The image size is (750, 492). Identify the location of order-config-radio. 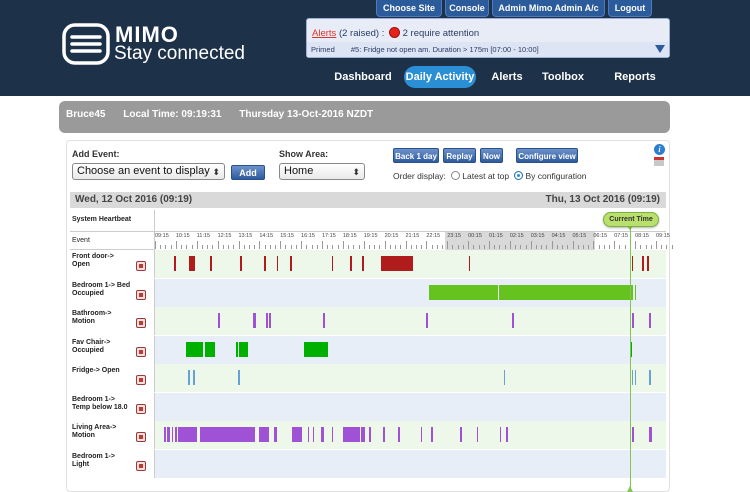
(519, 175).